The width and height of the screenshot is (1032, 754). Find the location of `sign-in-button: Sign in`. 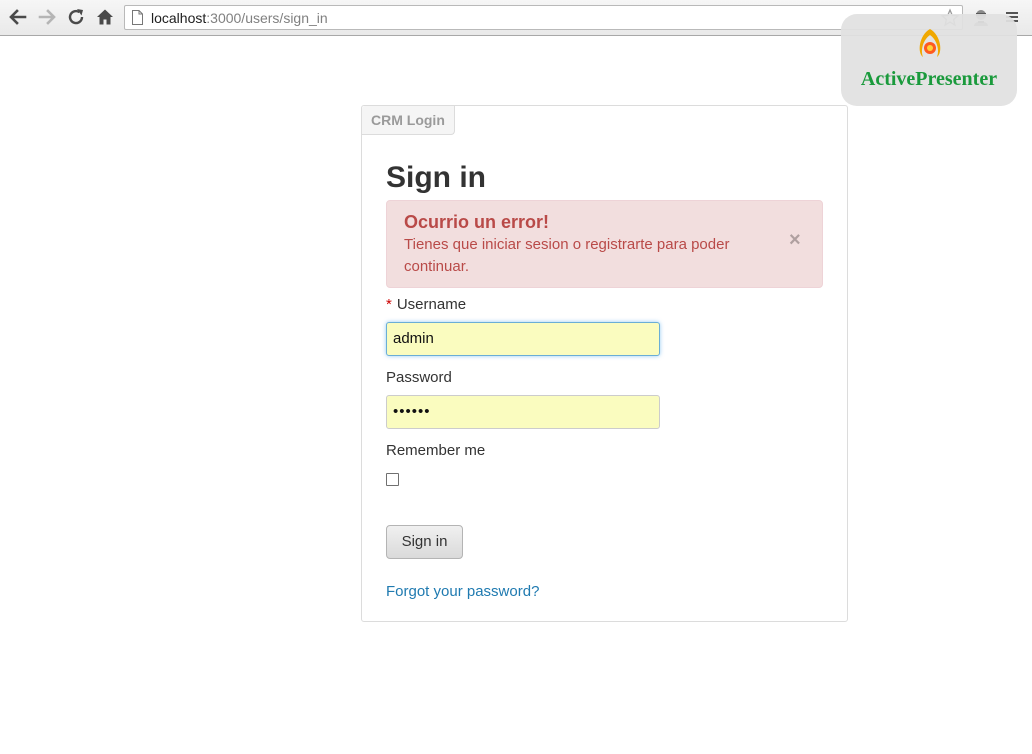

sign-in-button: Sign in is located at coordinates (424, 542).